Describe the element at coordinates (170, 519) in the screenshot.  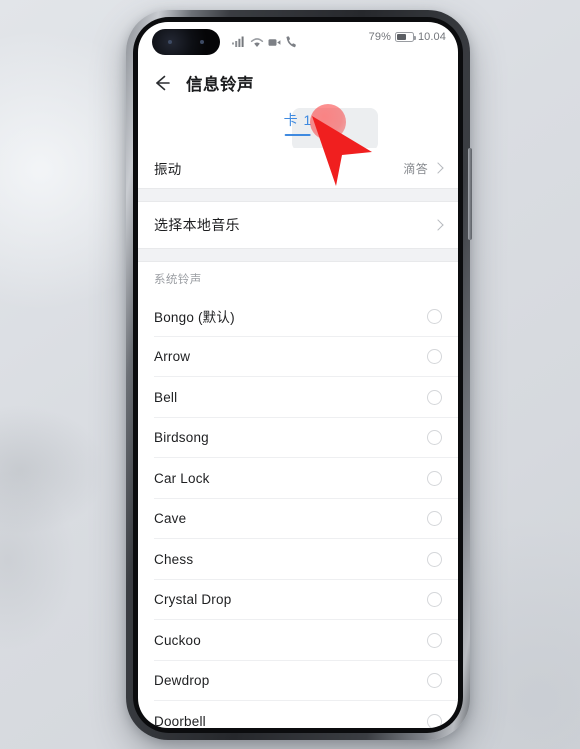
I see `ringtone-name: Cave` at that location.